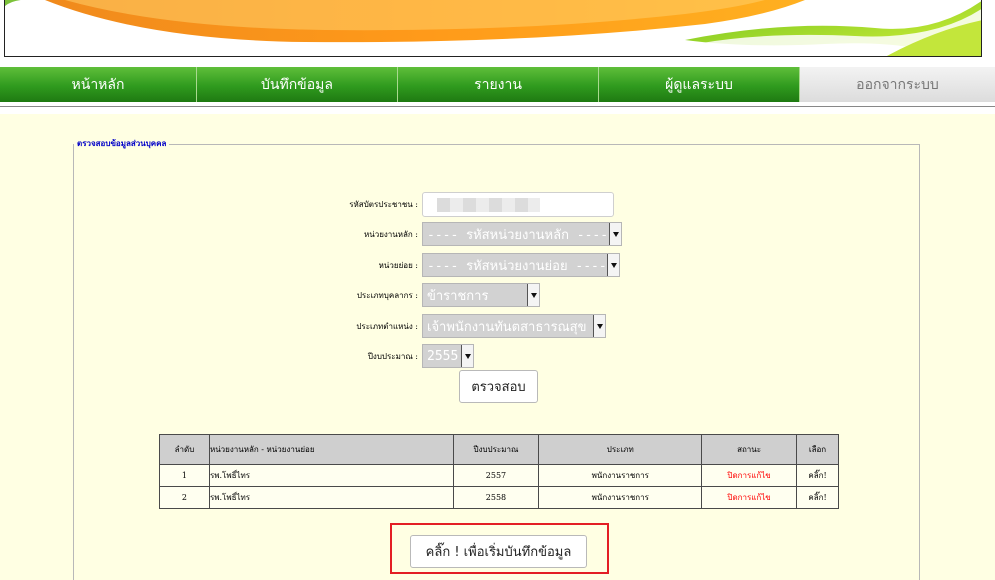 This screenshot has height=580, width=995. I want to click on citizen-id-input, so click(518, 204).